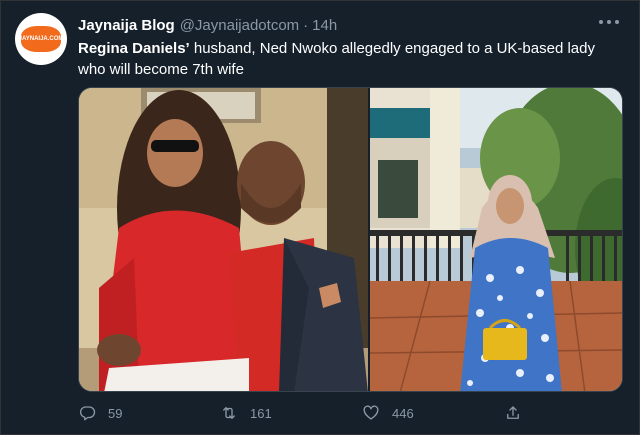 The height and width of the screenshot is (435, 640). Describe the element at coordinates (433, 413) in the screenshot. I see `like-button: 446` at that location.